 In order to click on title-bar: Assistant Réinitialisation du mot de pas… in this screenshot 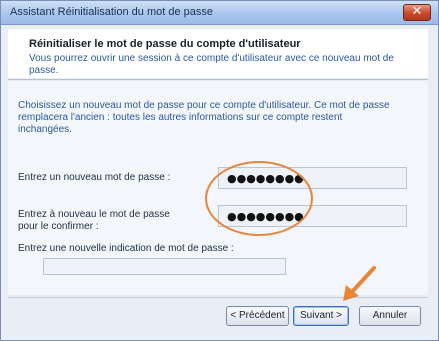, I will do `click(219, 13)`.